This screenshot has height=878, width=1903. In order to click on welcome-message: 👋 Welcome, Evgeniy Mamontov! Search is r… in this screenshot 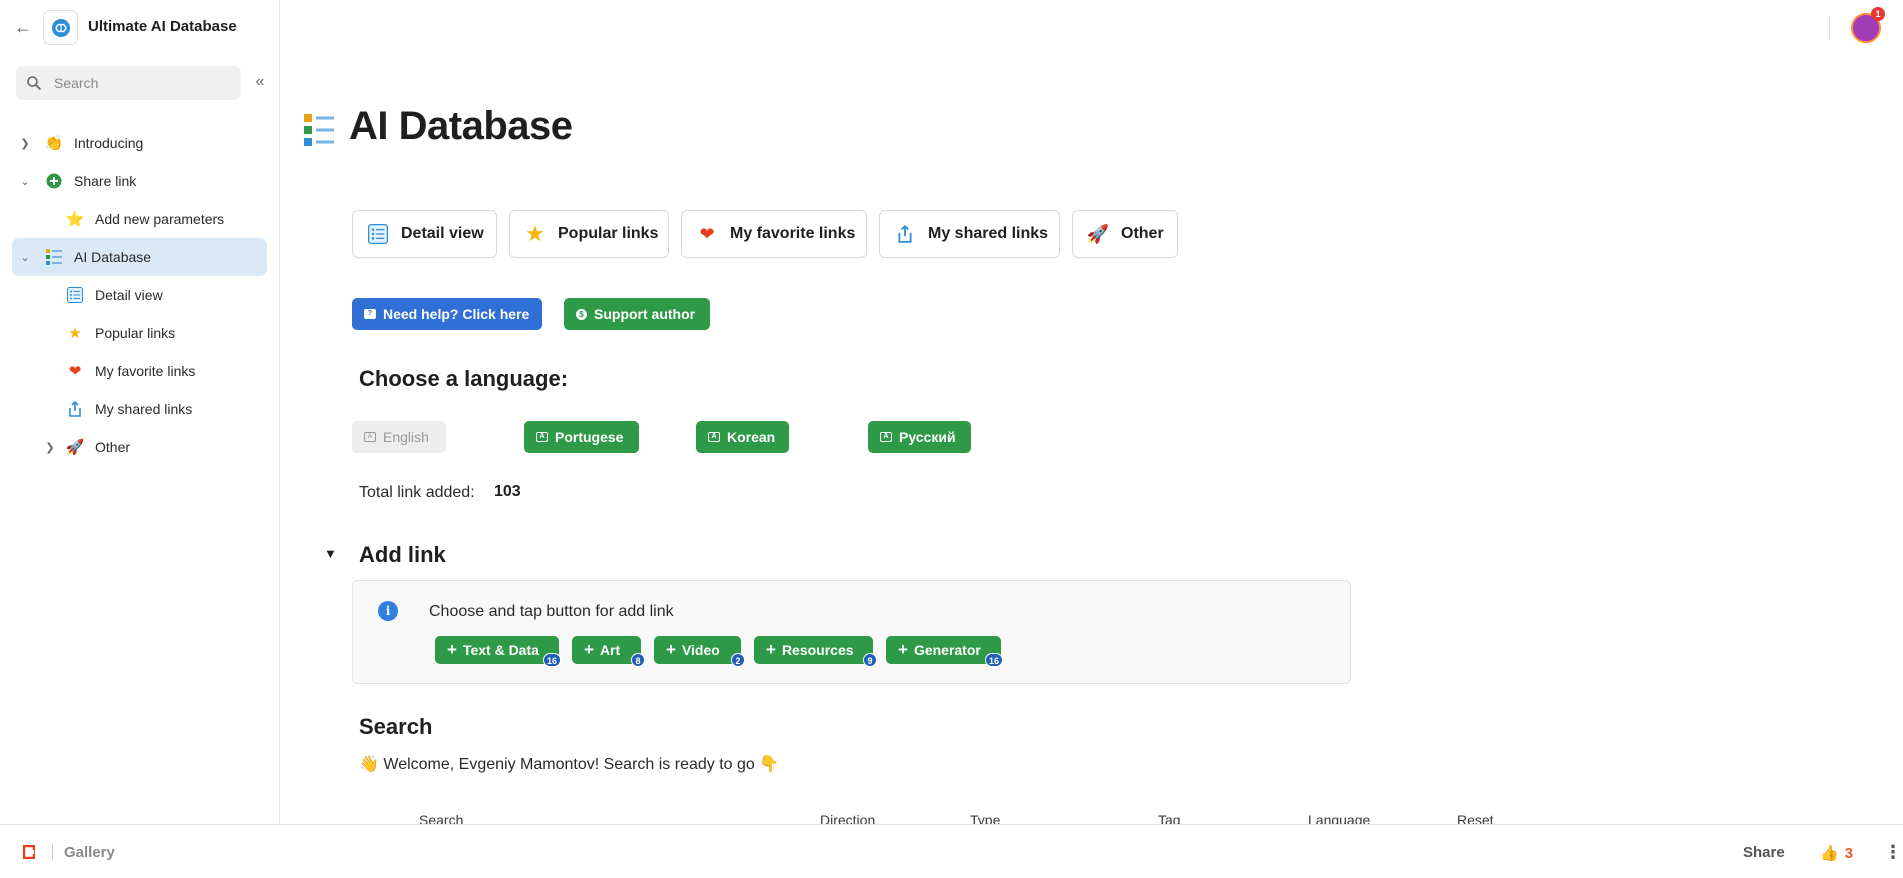, I will do `click(569, 764)`.